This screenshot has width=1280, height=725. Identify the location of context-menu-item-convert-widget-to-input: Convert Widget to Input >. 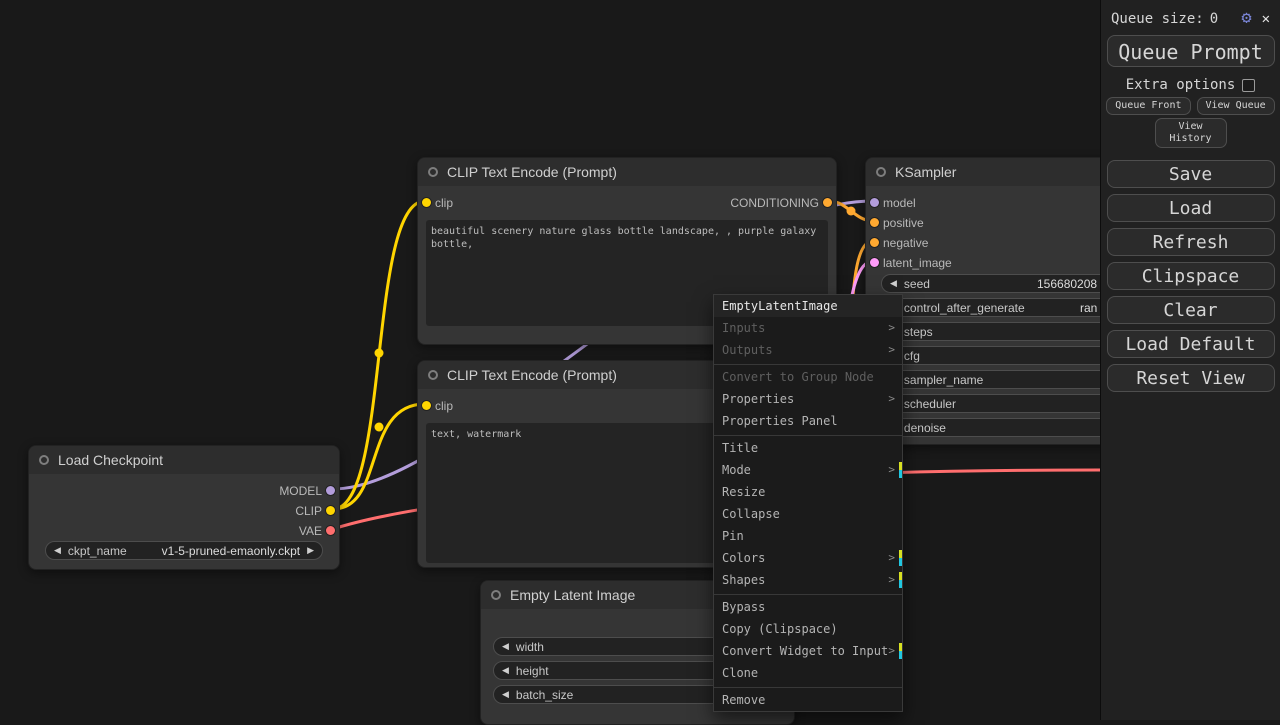
(808, 651).